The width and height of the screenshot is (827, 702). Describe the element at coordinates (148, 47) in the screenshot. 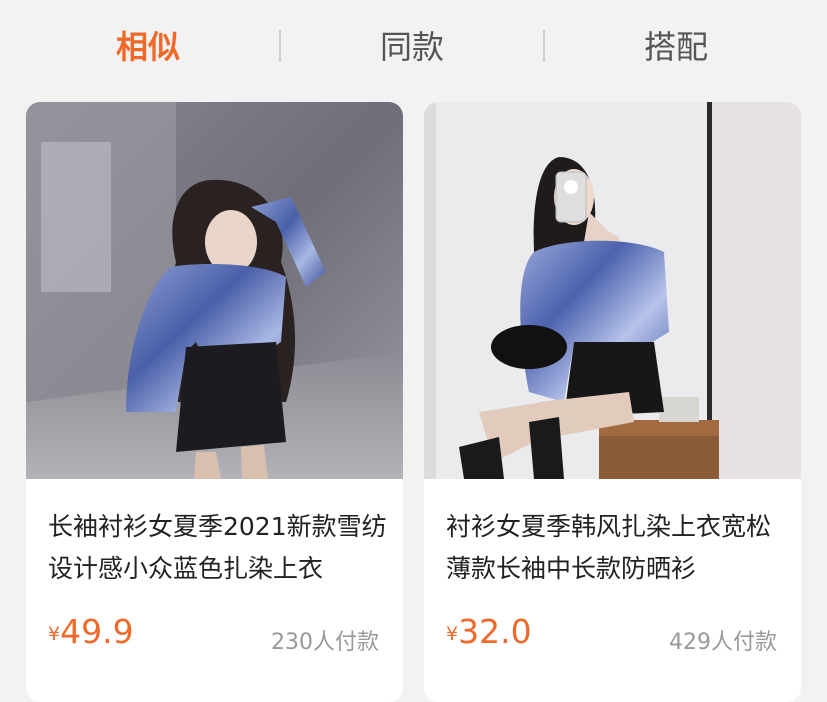

I see `tab-similar: 相似` at that location.